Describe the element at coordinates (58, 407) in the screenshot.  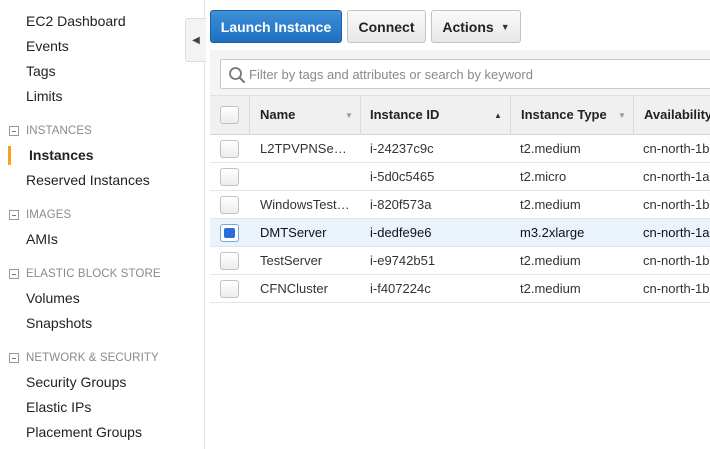
I see `sidebar-item-elastic-ips: Elastic IPs` at that location.